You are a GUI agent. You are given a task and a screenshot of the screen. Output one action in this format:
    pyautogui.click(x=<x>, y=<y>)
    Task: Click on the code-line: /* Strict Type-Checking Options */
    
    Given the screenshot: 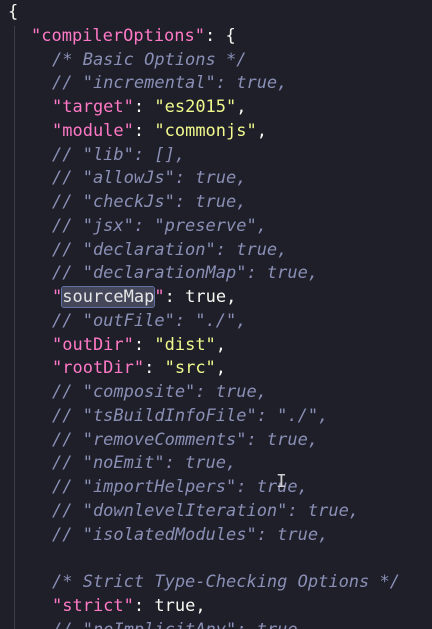 What is the action you would take?
    pyautogui.click(x=226, y=582)
    